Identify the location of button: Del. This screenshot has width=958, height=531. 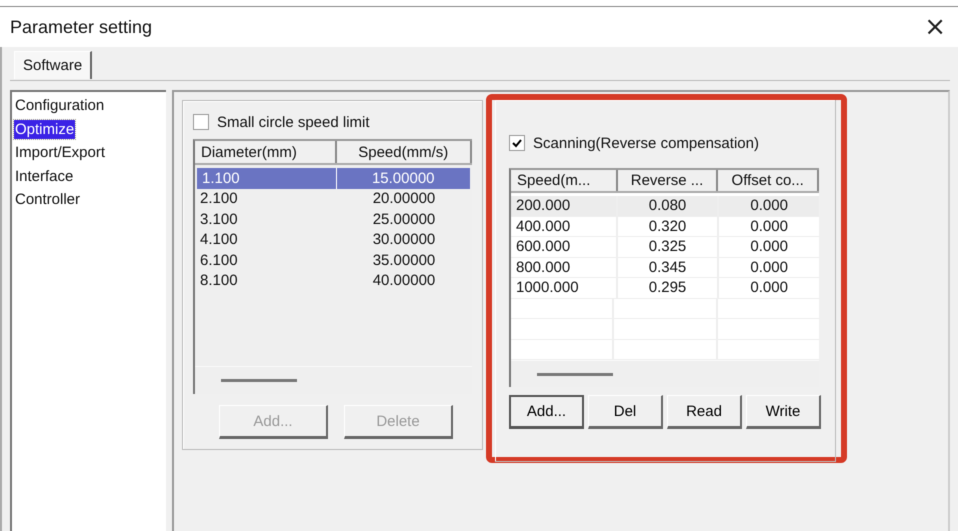
(625, 412).